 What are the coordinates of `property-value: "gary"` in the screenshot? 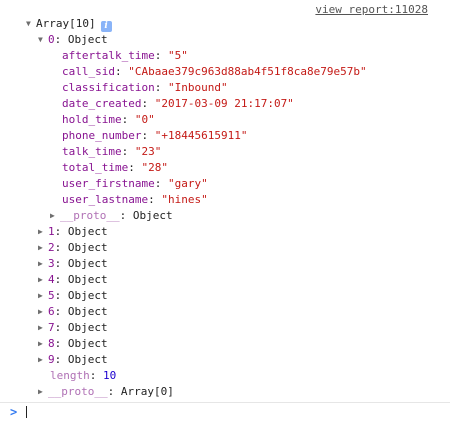 It's located at (187, 183).